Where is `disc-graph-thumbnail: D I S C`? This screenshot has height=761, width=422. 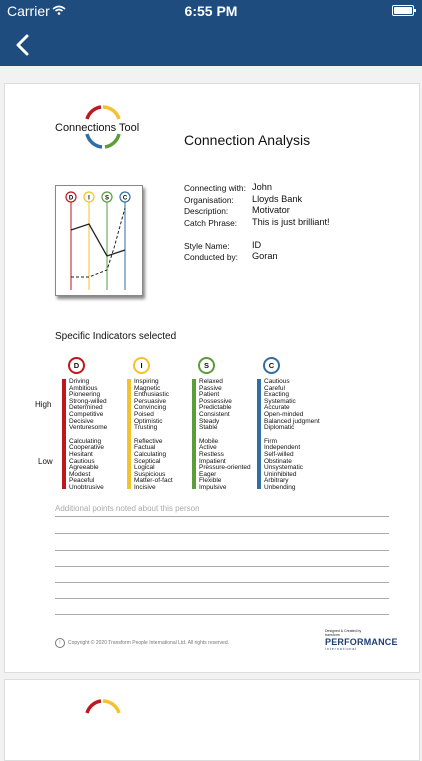
disc-graph-thumbnail: D I S C is located at coordinates (99, 240).